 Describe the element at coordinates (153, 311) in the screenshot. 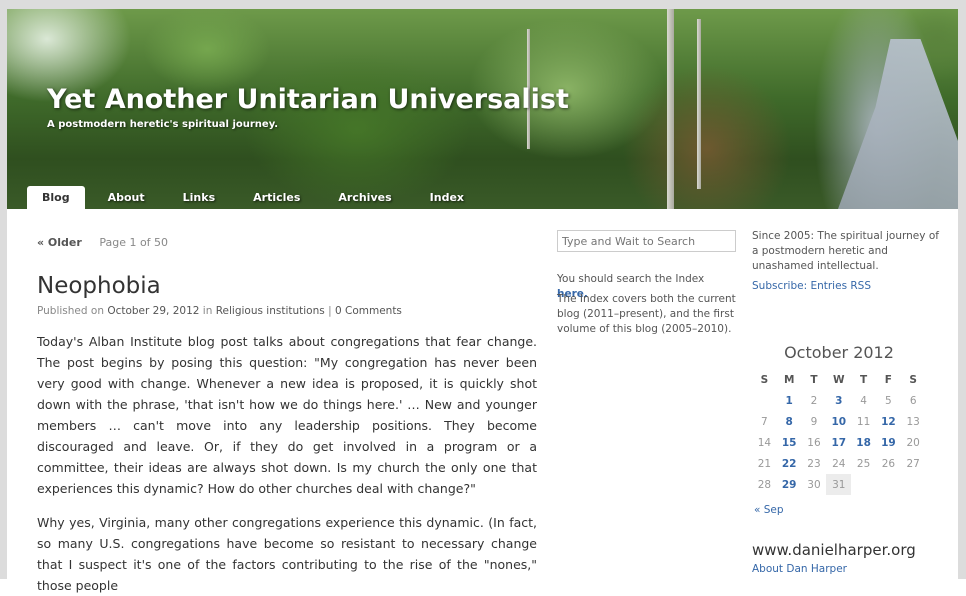

I see `post-date-link: October 29, 2012` at that location.